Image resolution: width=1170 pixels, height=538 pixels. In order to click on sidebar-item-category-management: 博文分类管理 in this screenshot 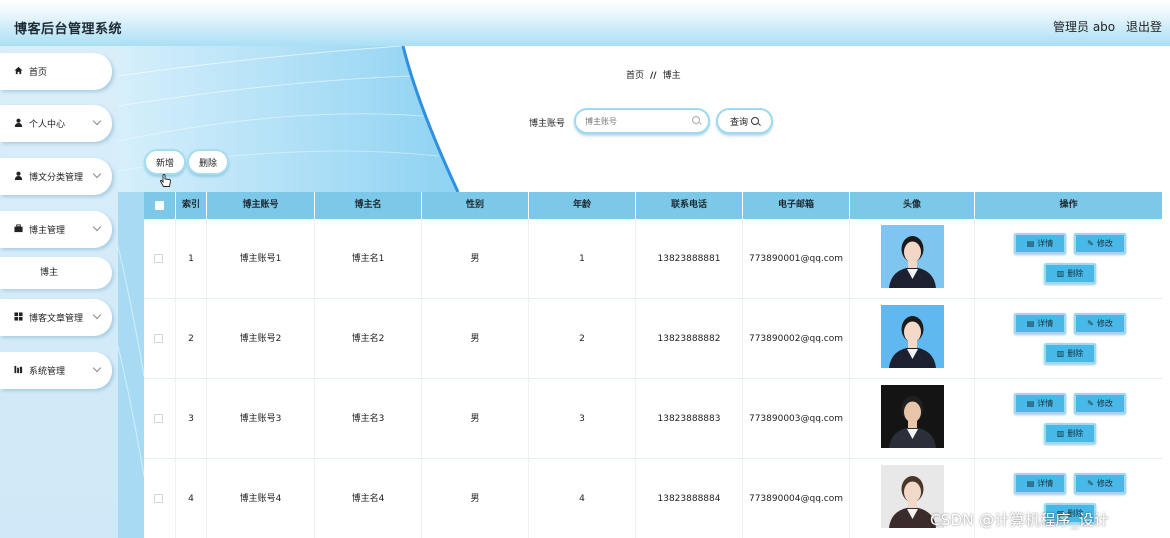, I will do `click(56, 176)`.